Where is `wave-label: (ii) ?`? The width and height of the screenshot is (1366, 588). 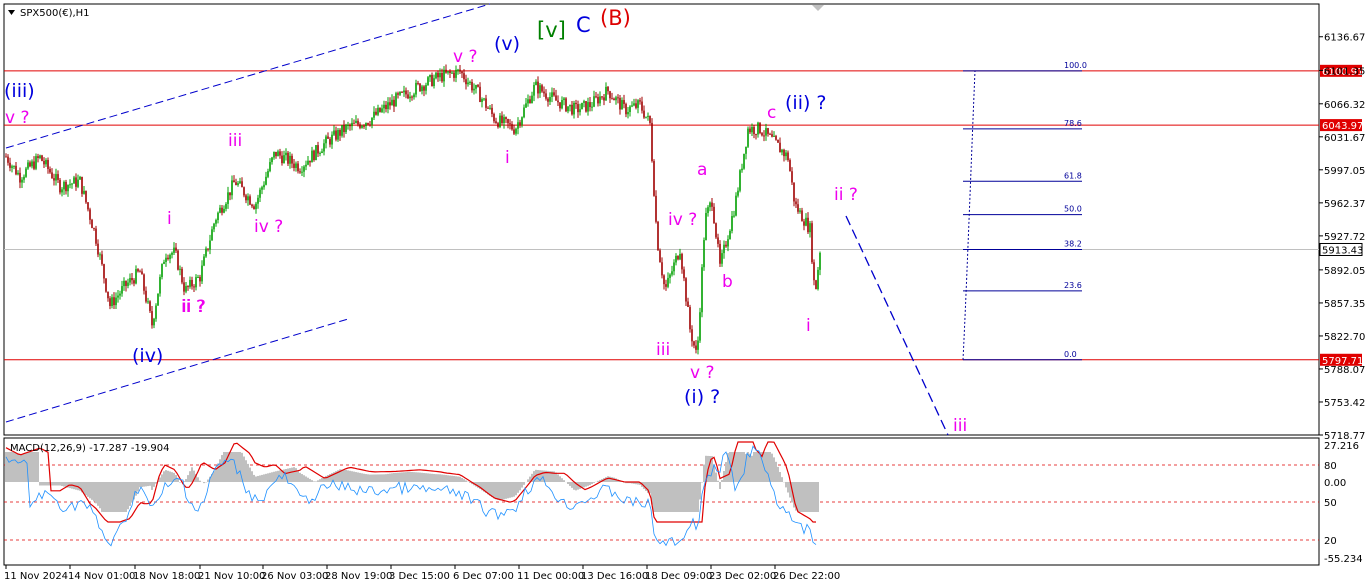 wave-label: (ii) ? is located at coordinates (806, 103).